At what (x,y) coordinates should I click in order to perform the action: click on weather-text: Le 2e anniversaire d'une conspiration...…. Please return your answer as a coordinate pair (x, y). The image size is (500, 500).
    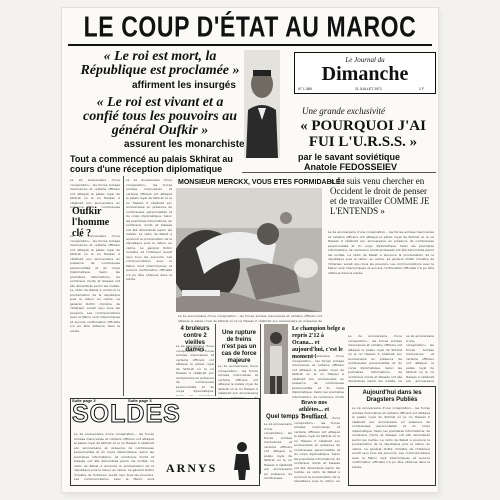
    Looking at the image, I should click on (278, 452).